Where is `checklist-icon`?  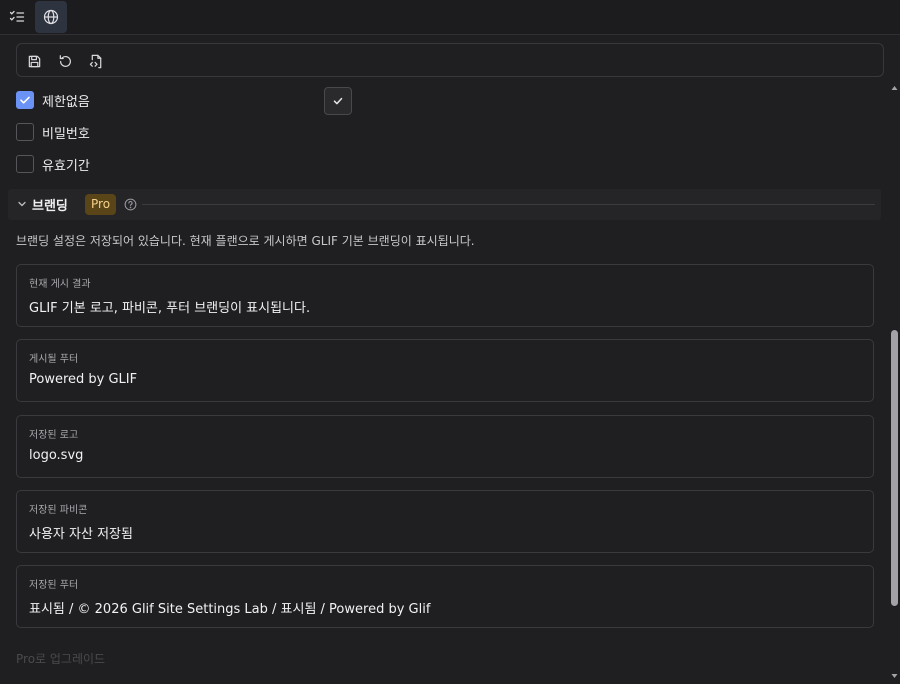 checklist-icon is located at coordinates (17, 16).